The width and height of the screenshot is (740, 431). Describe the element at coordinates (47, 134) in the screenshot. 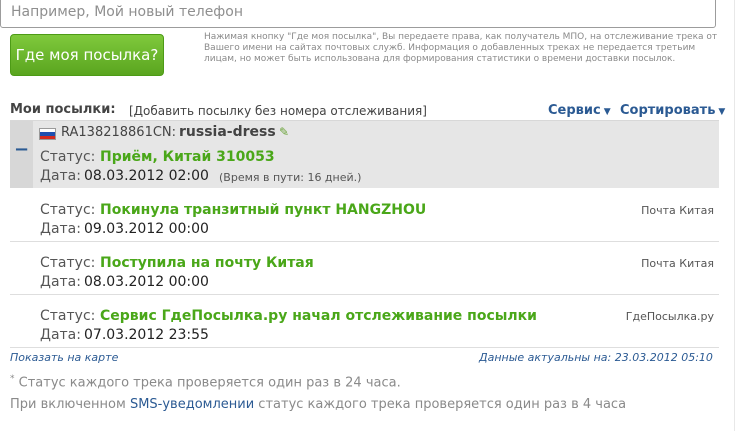

I see `russia-flag-icon` at that location.